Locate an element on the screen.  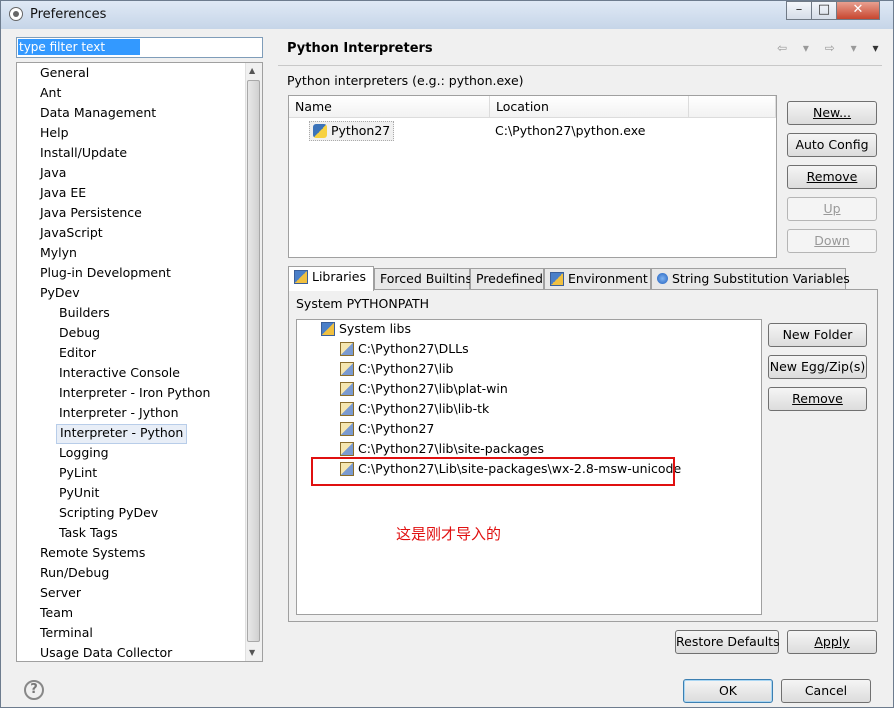
variables-icon is located at coordinates (662, 278).